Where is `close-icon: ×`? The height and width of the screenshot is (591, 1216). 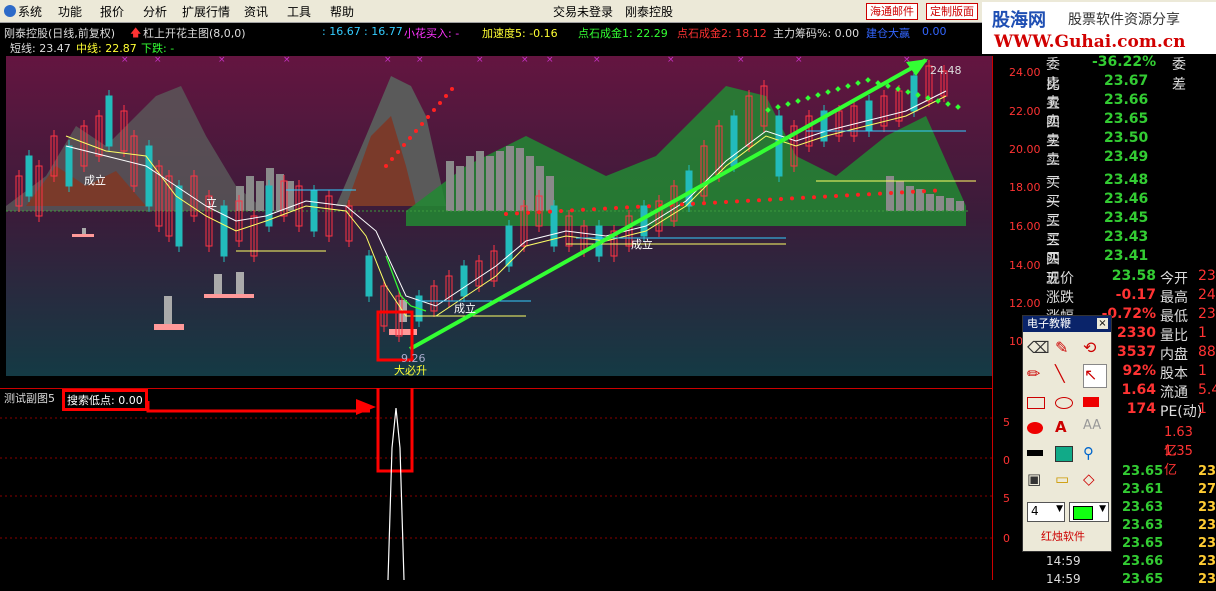
close-icon: × is located at coordinates (1102, 323).